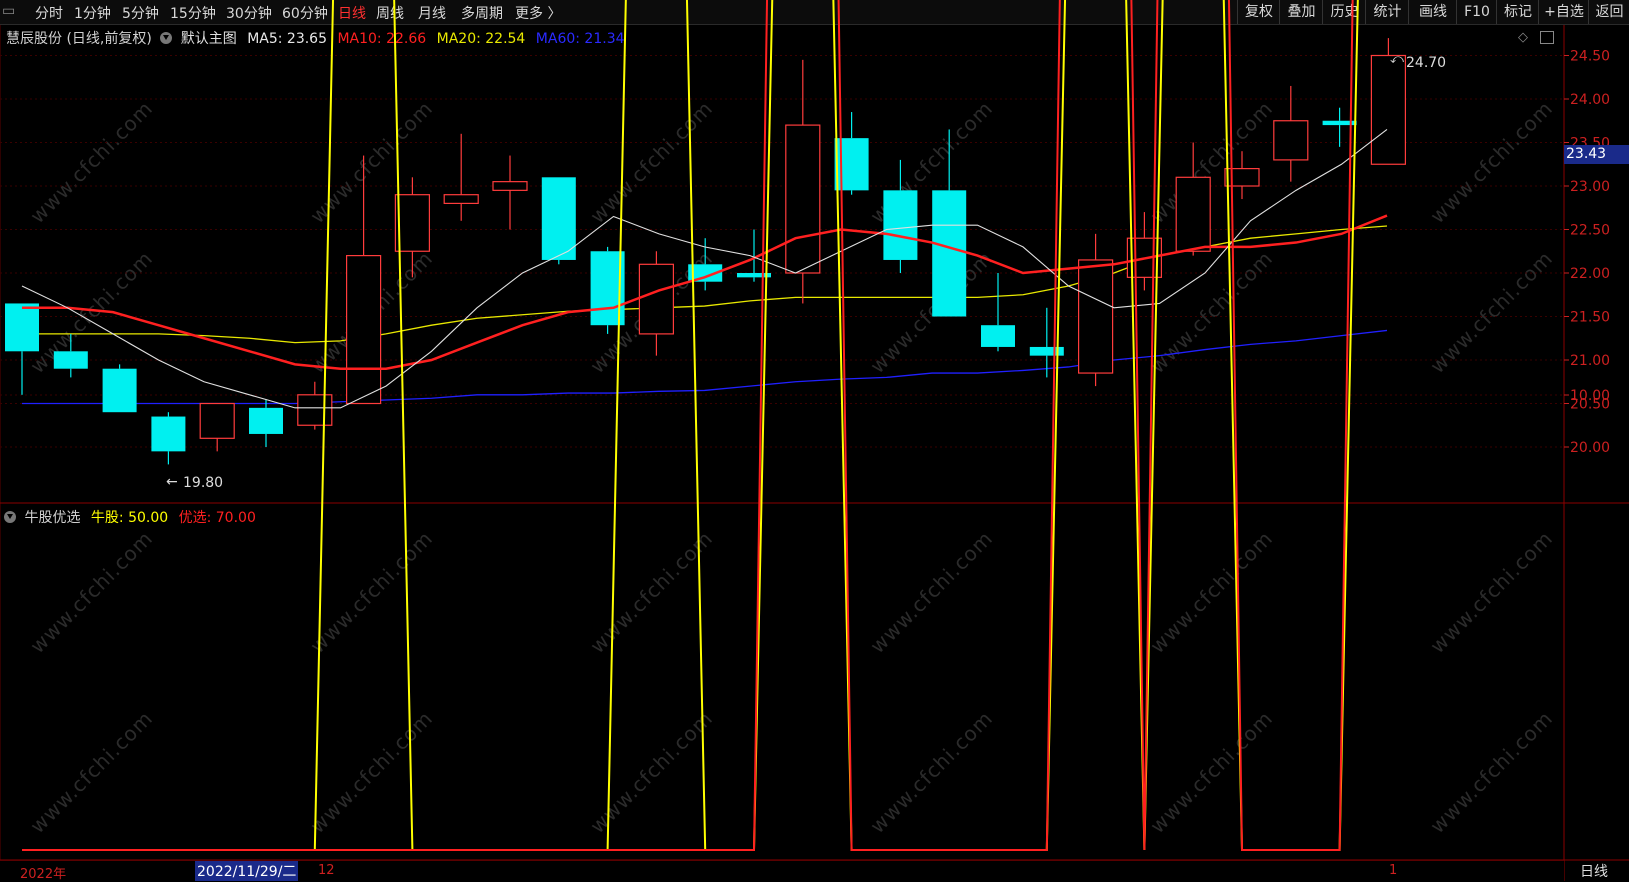 The height and width of the screenshot is (882, 1629). Describe the element at coordinates (1590, 57) in the screenshot. I see `price-tick-label: 24.50` at that location.